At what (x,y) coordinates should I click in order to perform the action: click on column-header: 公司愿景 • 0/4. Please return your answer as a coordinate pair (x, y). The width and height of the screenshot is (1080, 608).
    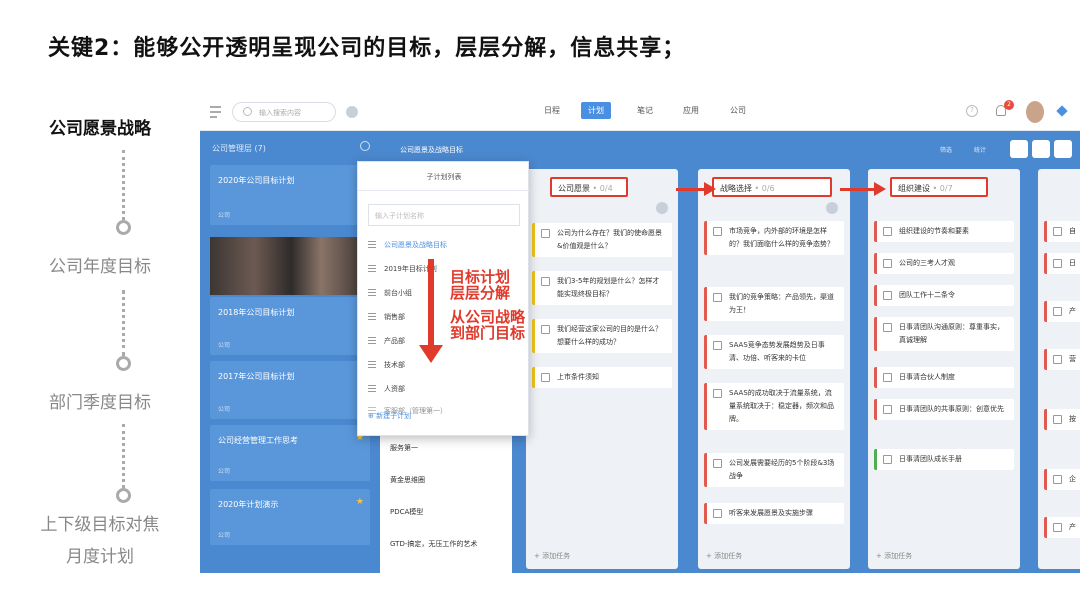
    Looking at the image, I should click on (589, 187).